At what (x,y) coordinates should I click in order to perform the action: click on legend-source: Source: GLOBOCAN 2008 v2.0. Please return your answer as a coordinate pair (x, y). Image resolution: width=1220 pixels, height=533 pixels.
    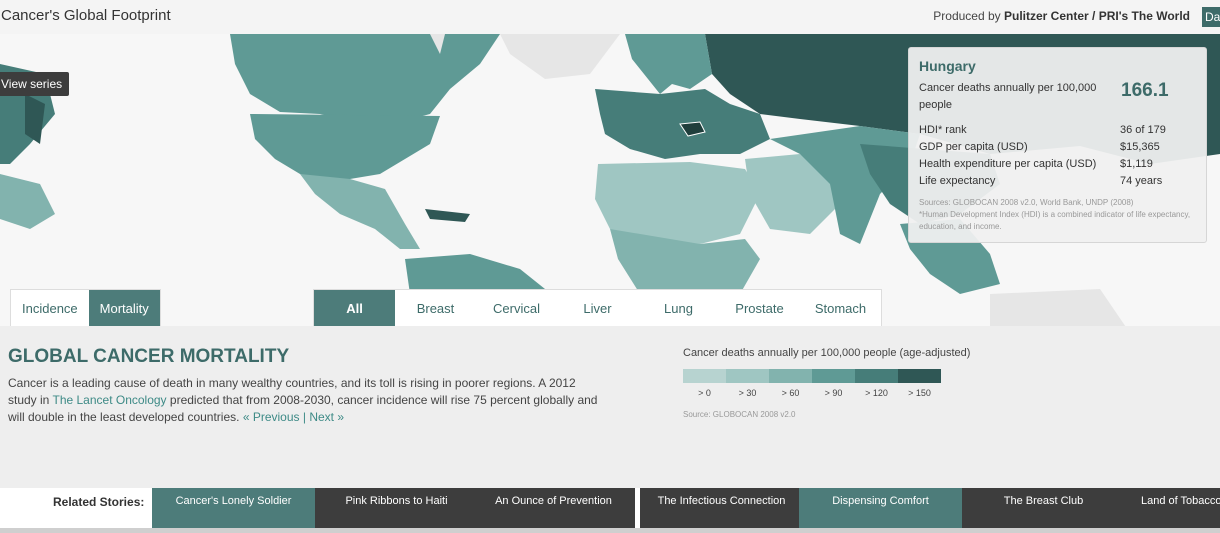
    Looking at the image, I should click on (739, 414).